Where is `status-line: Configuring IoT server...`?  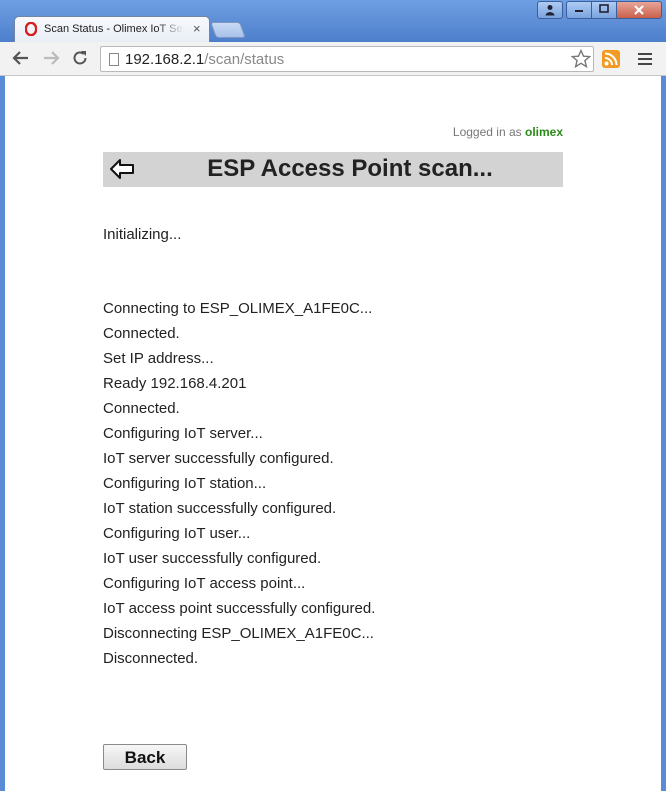 status-line: Configuring IoT server... is located at coordinates (183, 433).